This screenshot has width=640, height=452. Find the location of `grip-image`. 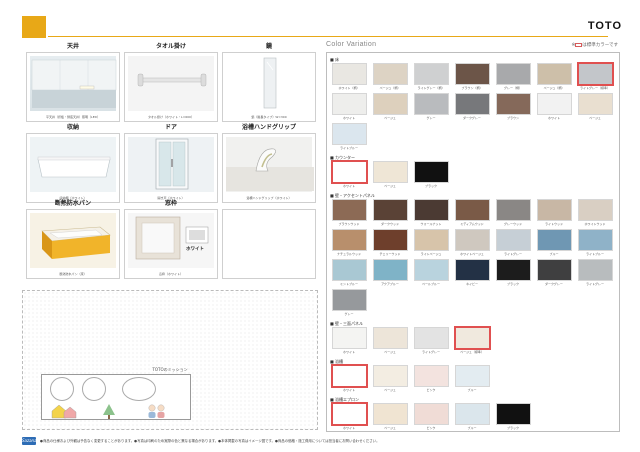

grip-image is located at coordinates (270, 164).